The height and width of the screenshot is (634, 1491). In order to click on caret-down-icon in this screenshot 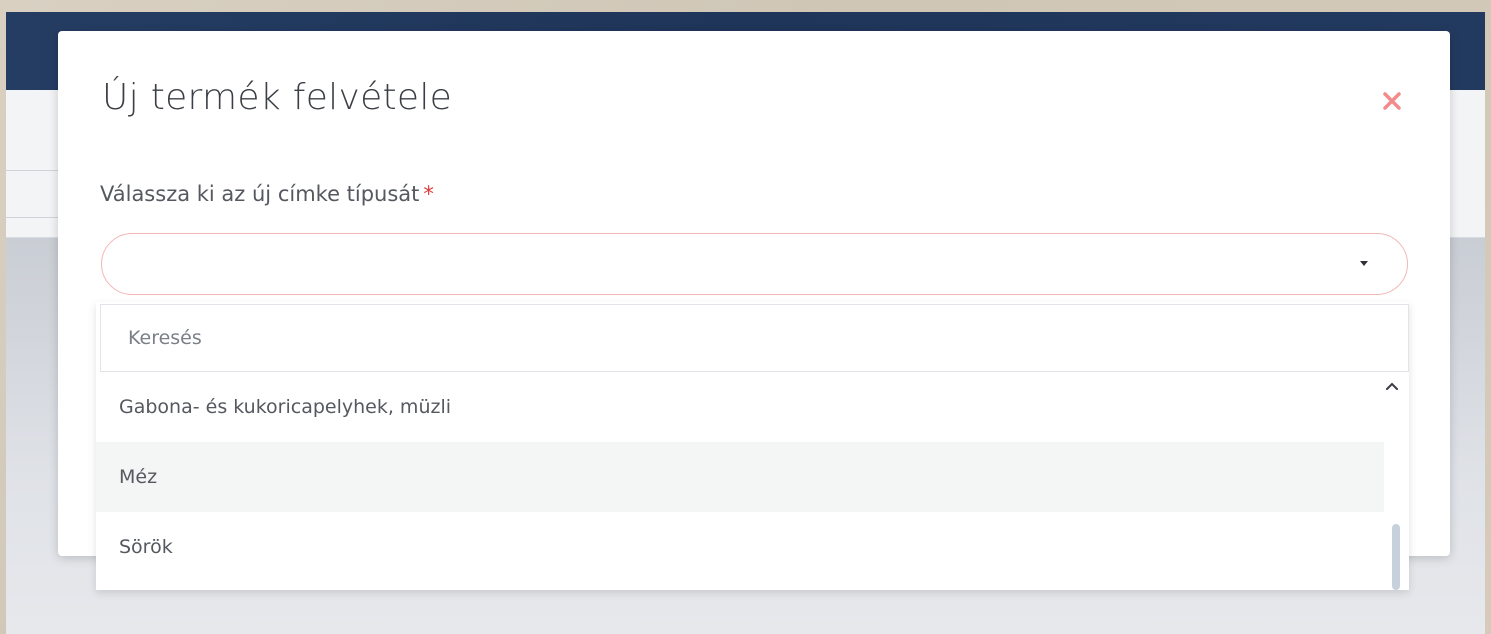, I will do `click(1364, 263)`.